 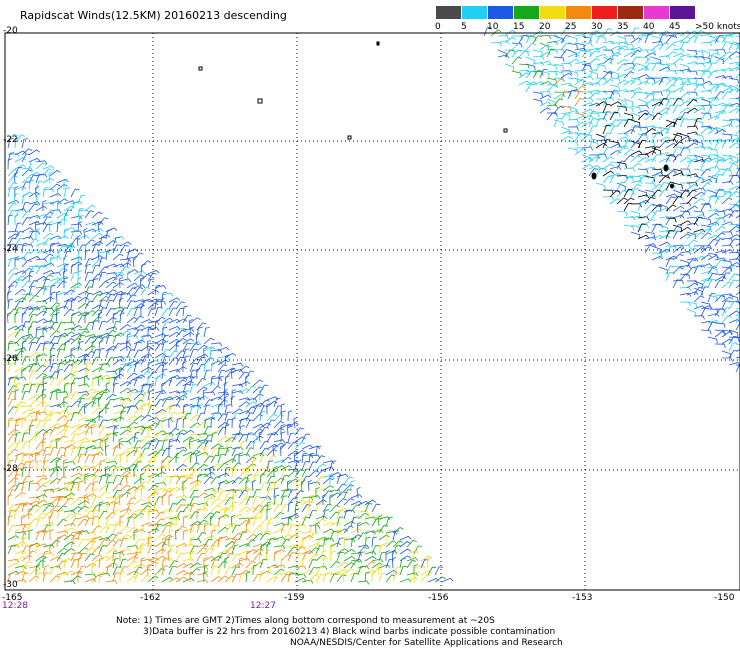 What do you see at coordinates (438, 27) in the screenshot?
I see `legend-label: 0` at bounding box center [438, 27].